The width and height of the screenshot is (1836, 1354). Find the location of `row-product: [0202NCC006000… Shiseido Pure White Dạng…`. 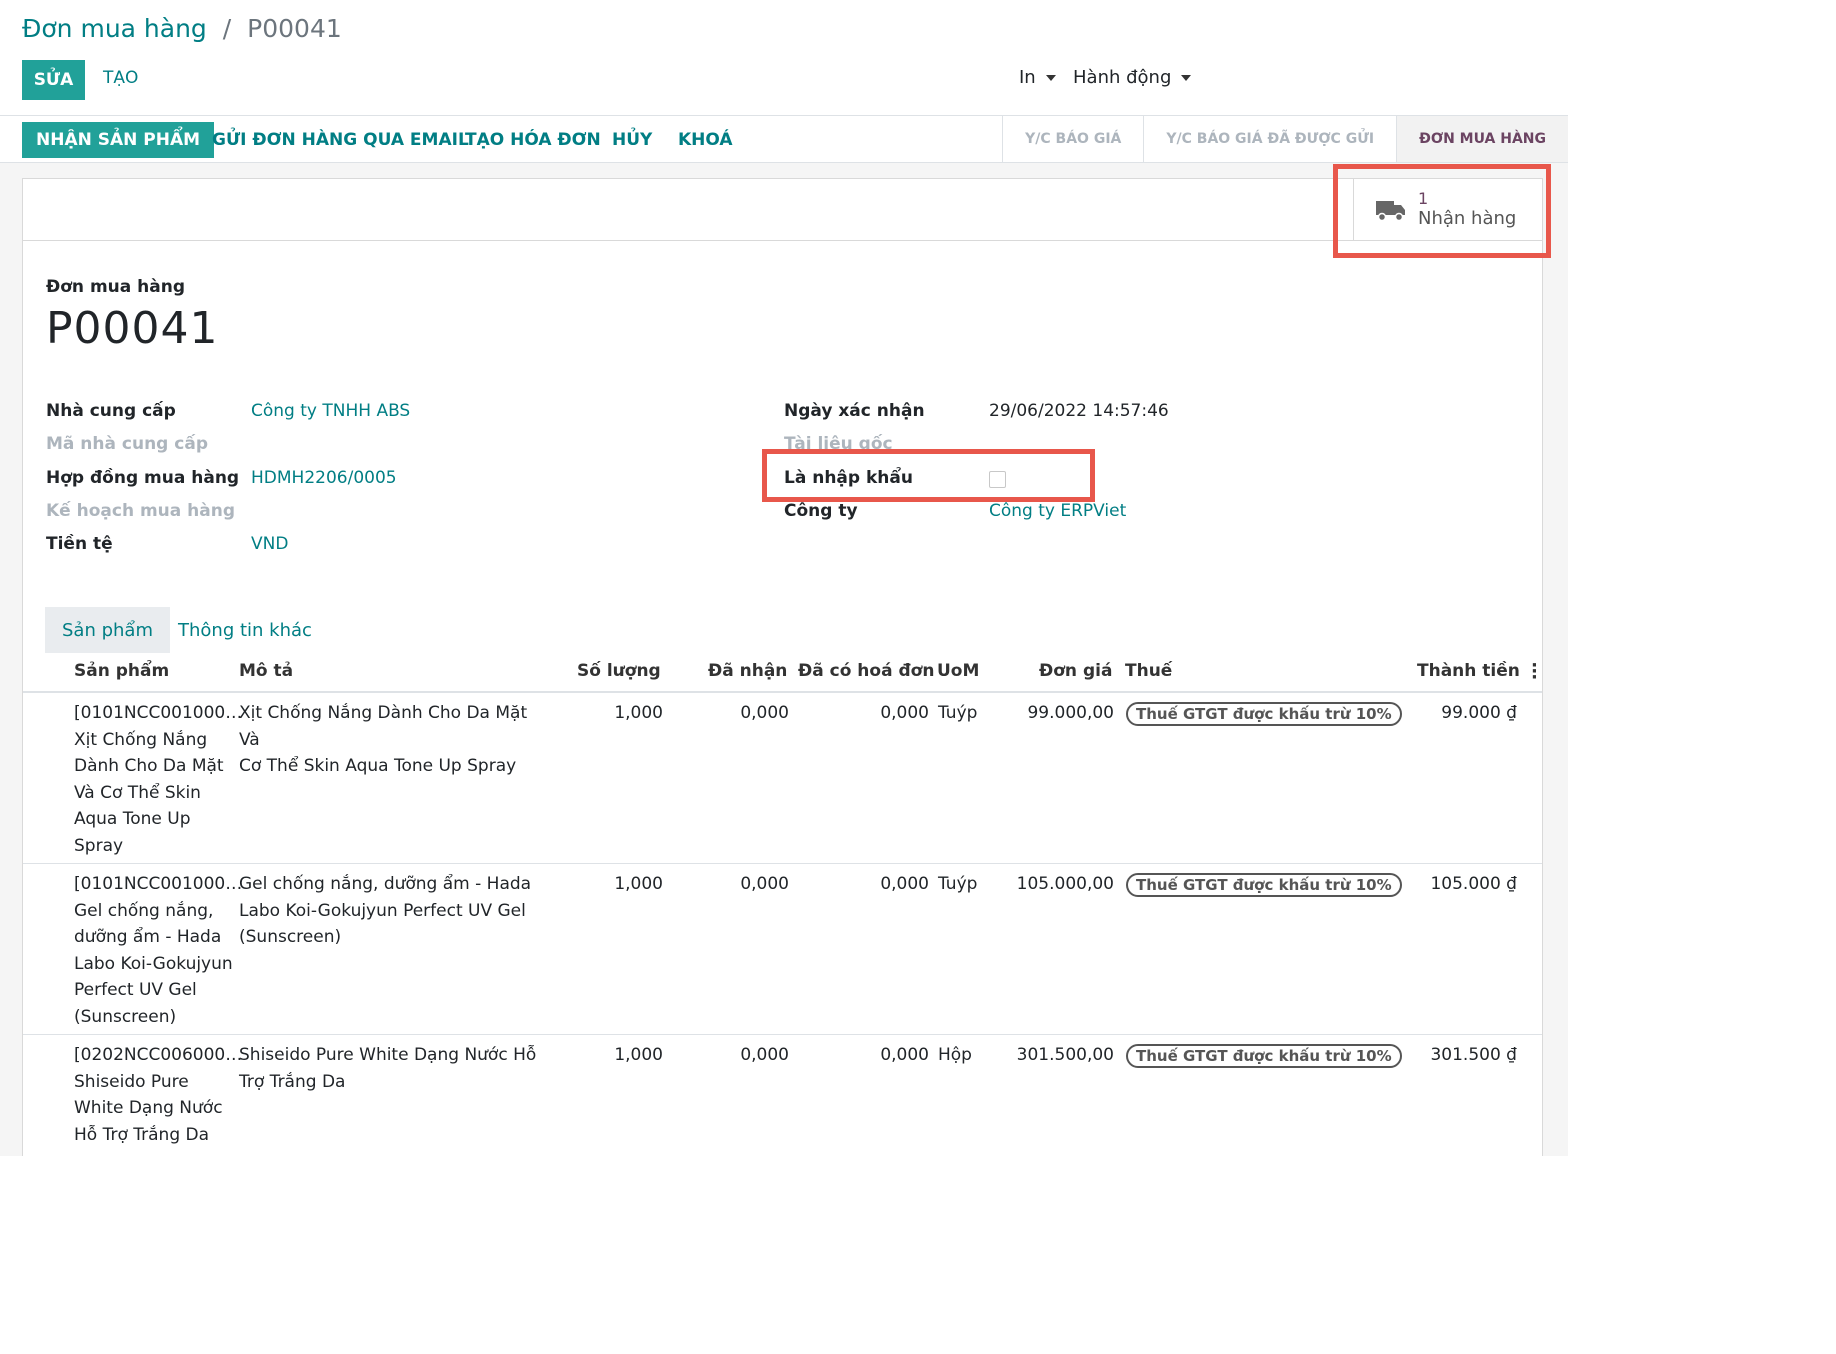

row-product: [0202NCC006000… Shiseido Pure White Dạng… is located at coordinates (158, 1095).